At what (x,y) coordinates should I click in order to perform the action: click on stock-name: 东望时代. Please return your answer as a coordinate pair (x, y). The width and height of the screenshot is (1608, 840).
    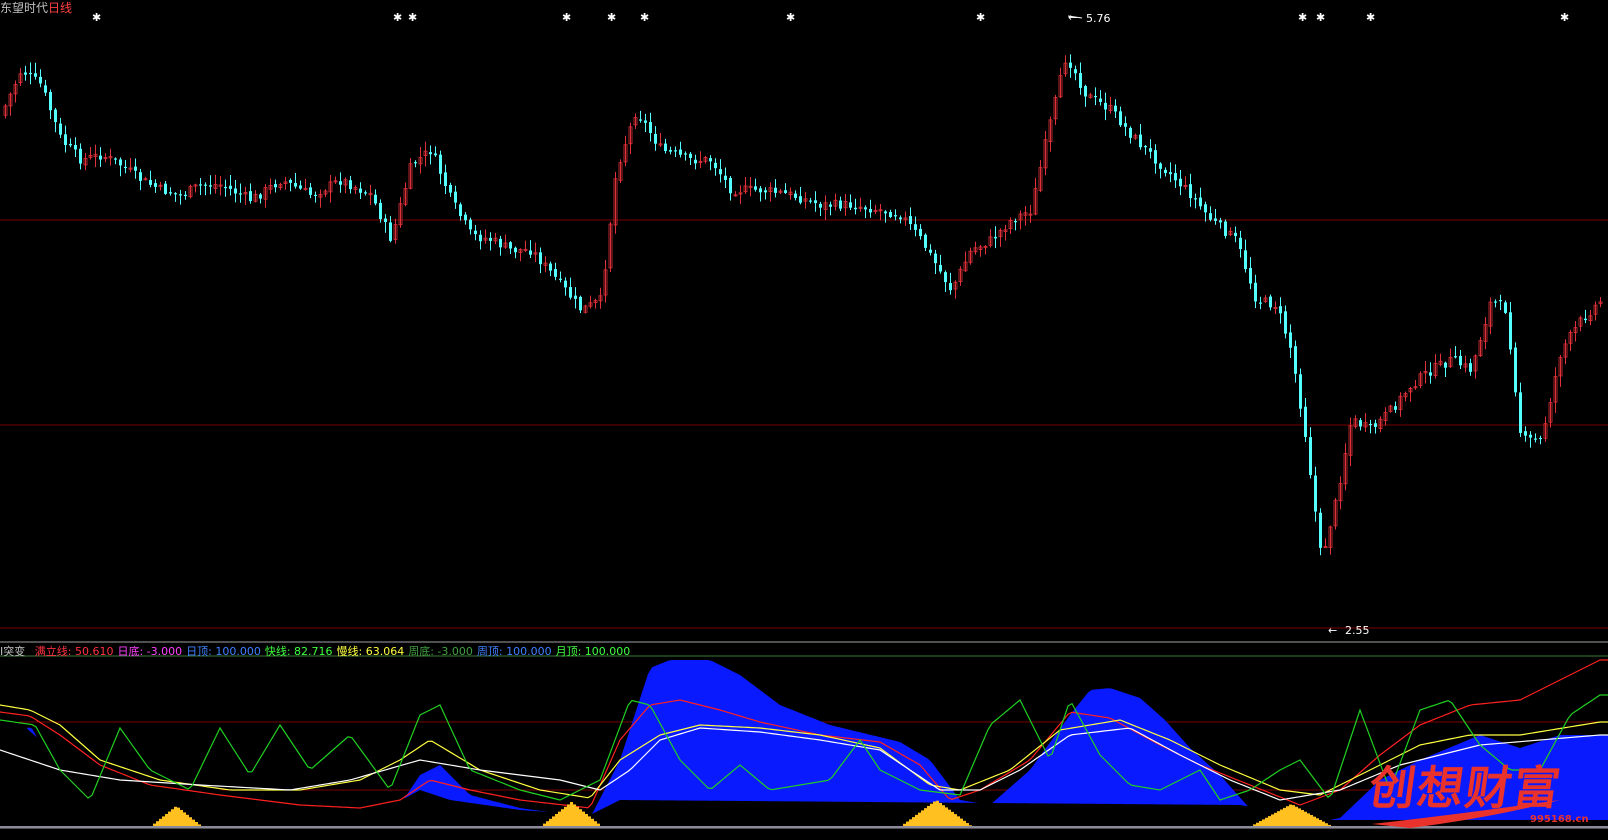
    Looking at the image, I should click on (24, 8).